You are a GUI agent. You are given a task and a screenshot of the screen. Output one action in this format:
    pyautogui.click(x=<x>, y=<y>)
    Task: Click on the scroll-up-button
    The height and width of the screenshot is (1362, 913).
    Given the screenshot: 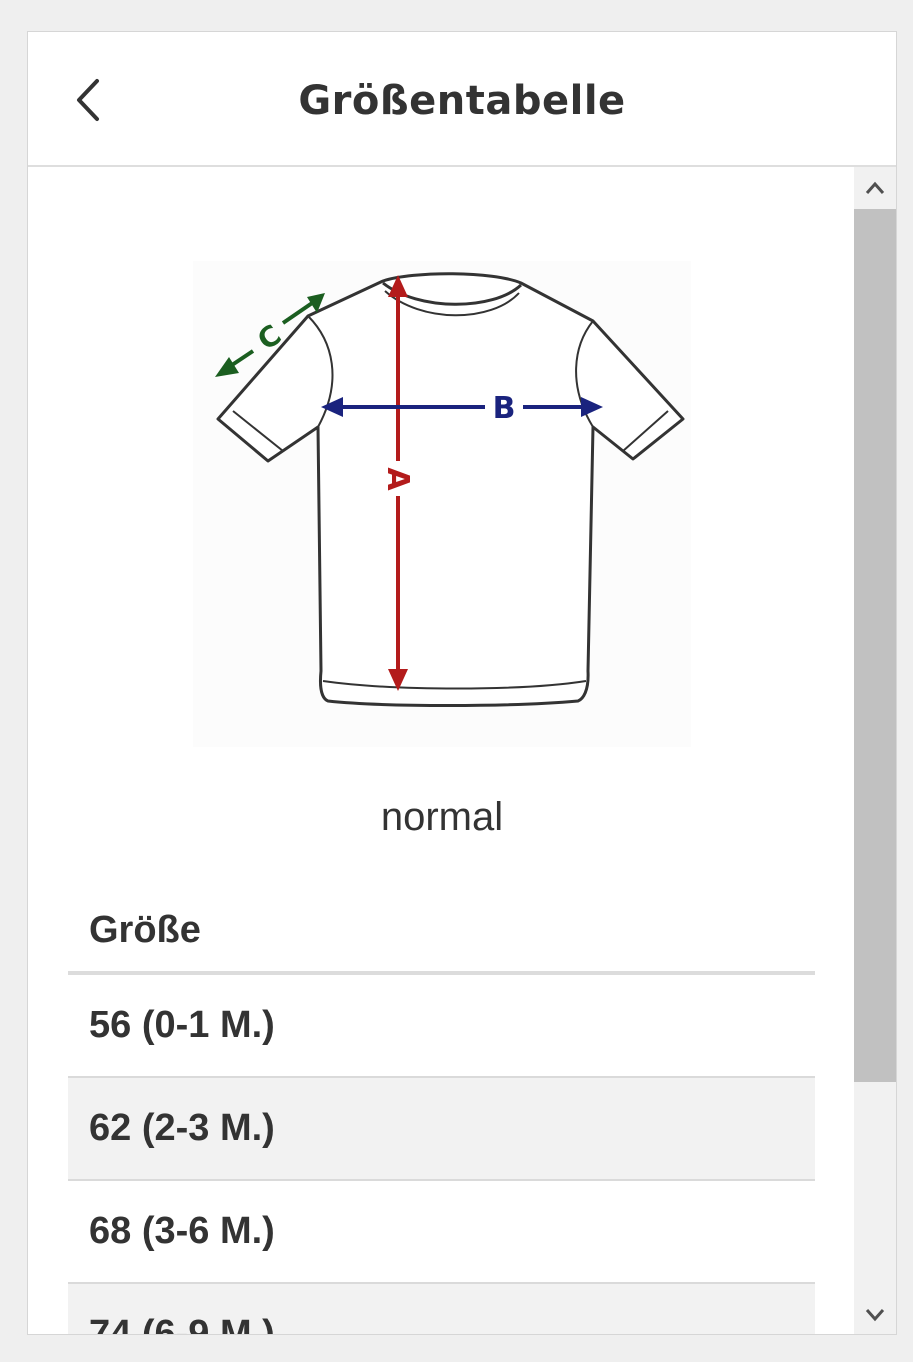 What is the action you would take?
    pyautogui.click(x=875, y=188)
    